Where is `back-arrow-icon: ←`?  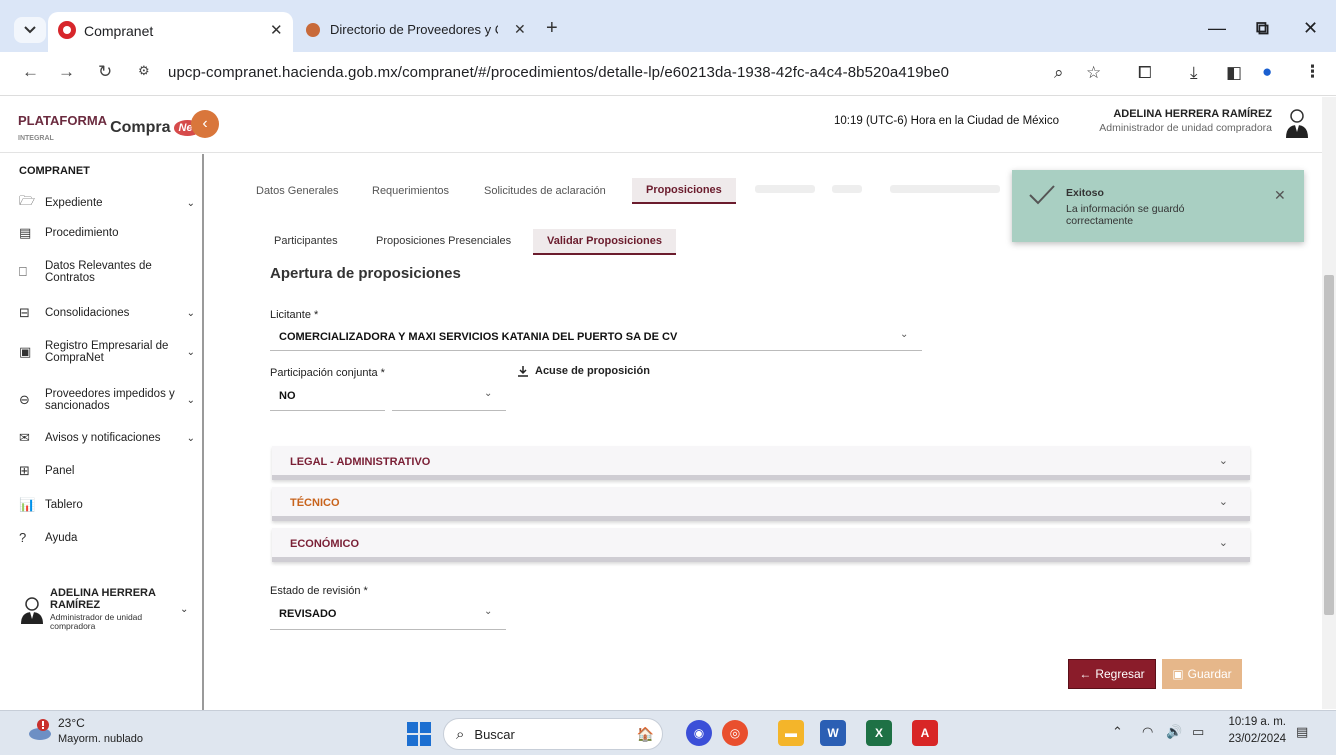
back-arrow-icon: ← is located at coordinates (30, 72).